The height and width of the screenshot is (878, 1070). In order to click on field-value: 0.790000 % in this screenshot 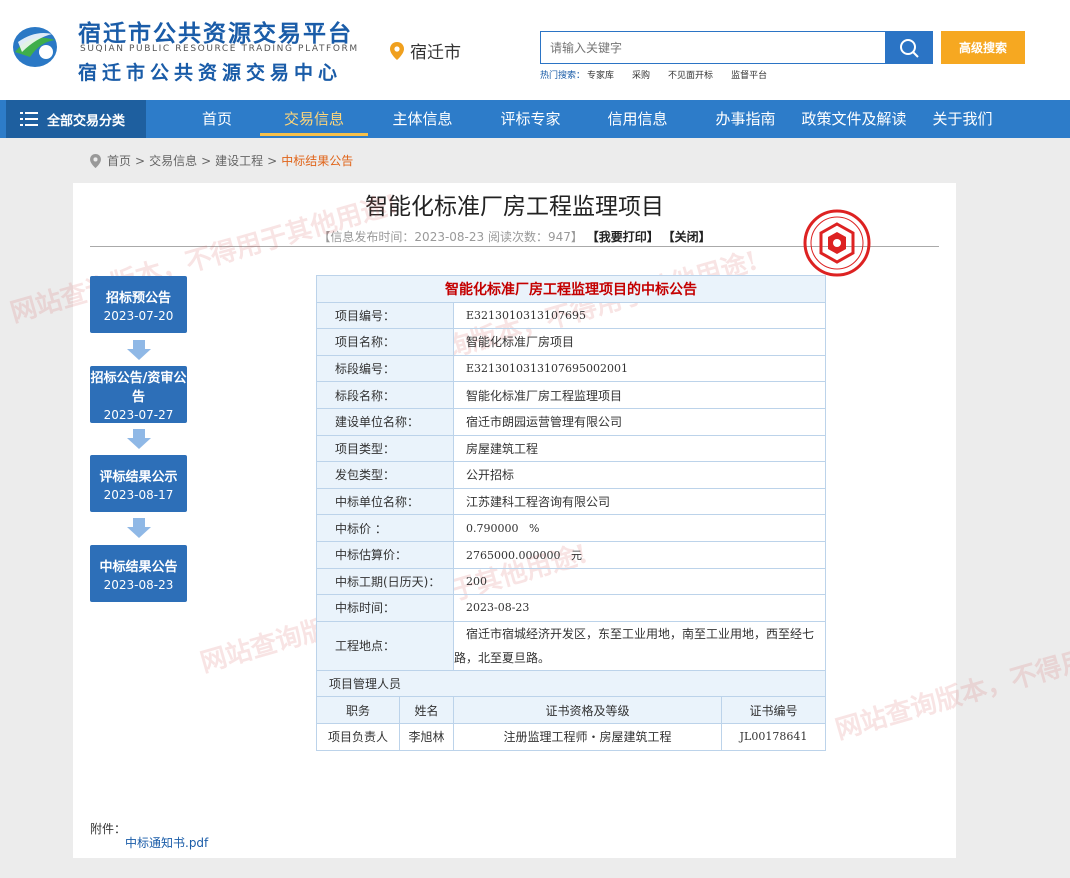, I will do `click(639, 528)`.